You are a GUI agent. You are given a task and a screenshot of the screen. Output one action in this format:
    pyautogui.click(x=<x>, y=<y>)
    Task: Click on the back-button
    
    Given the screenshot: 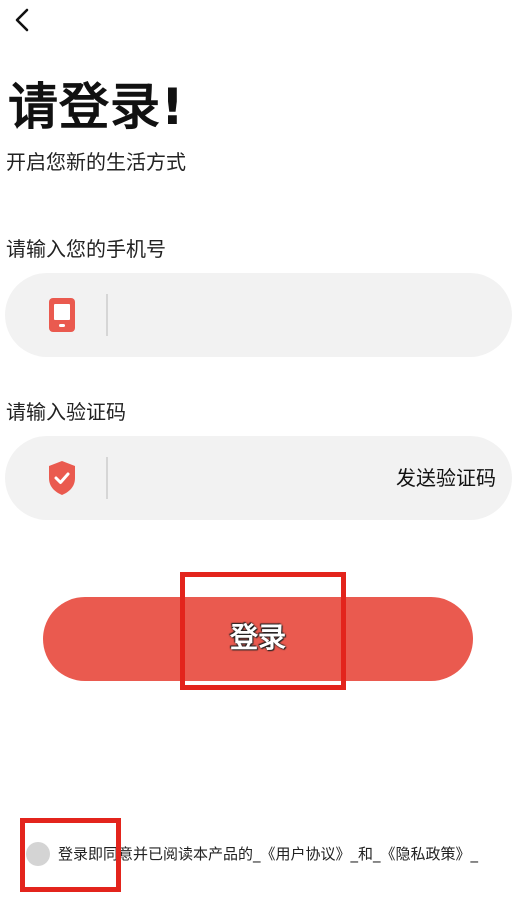 What is the action you would take?
    pyautogui.click(x=22, y=20)
    